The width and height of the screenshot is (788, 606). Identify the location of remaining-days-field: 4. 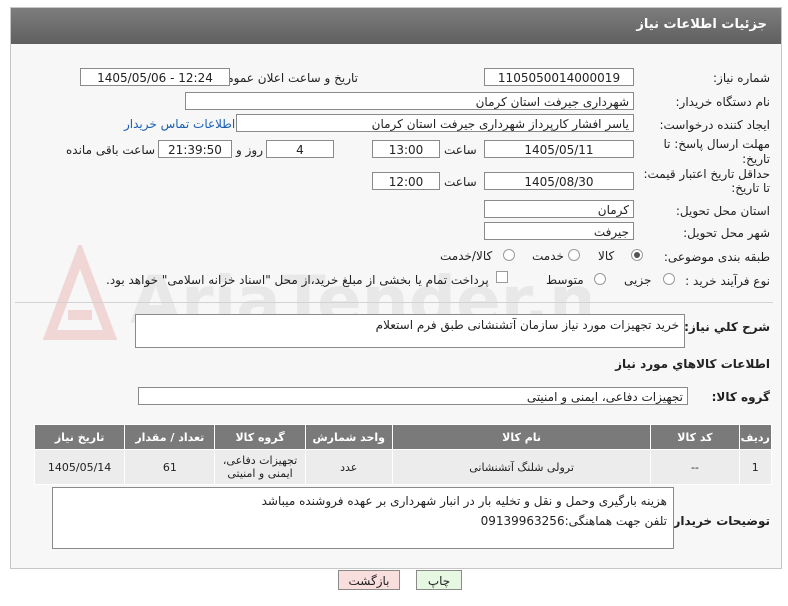
(300, 149).